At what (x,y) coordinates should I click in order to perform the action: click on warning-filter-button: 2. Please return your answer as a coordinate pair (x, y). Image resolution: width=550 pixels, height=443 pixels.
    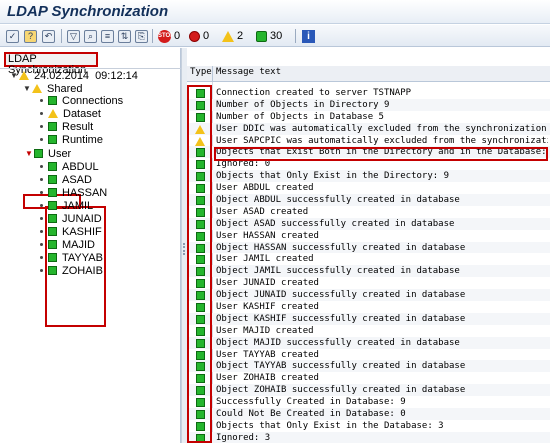
    Looking at the image, I should click on (232, 36).